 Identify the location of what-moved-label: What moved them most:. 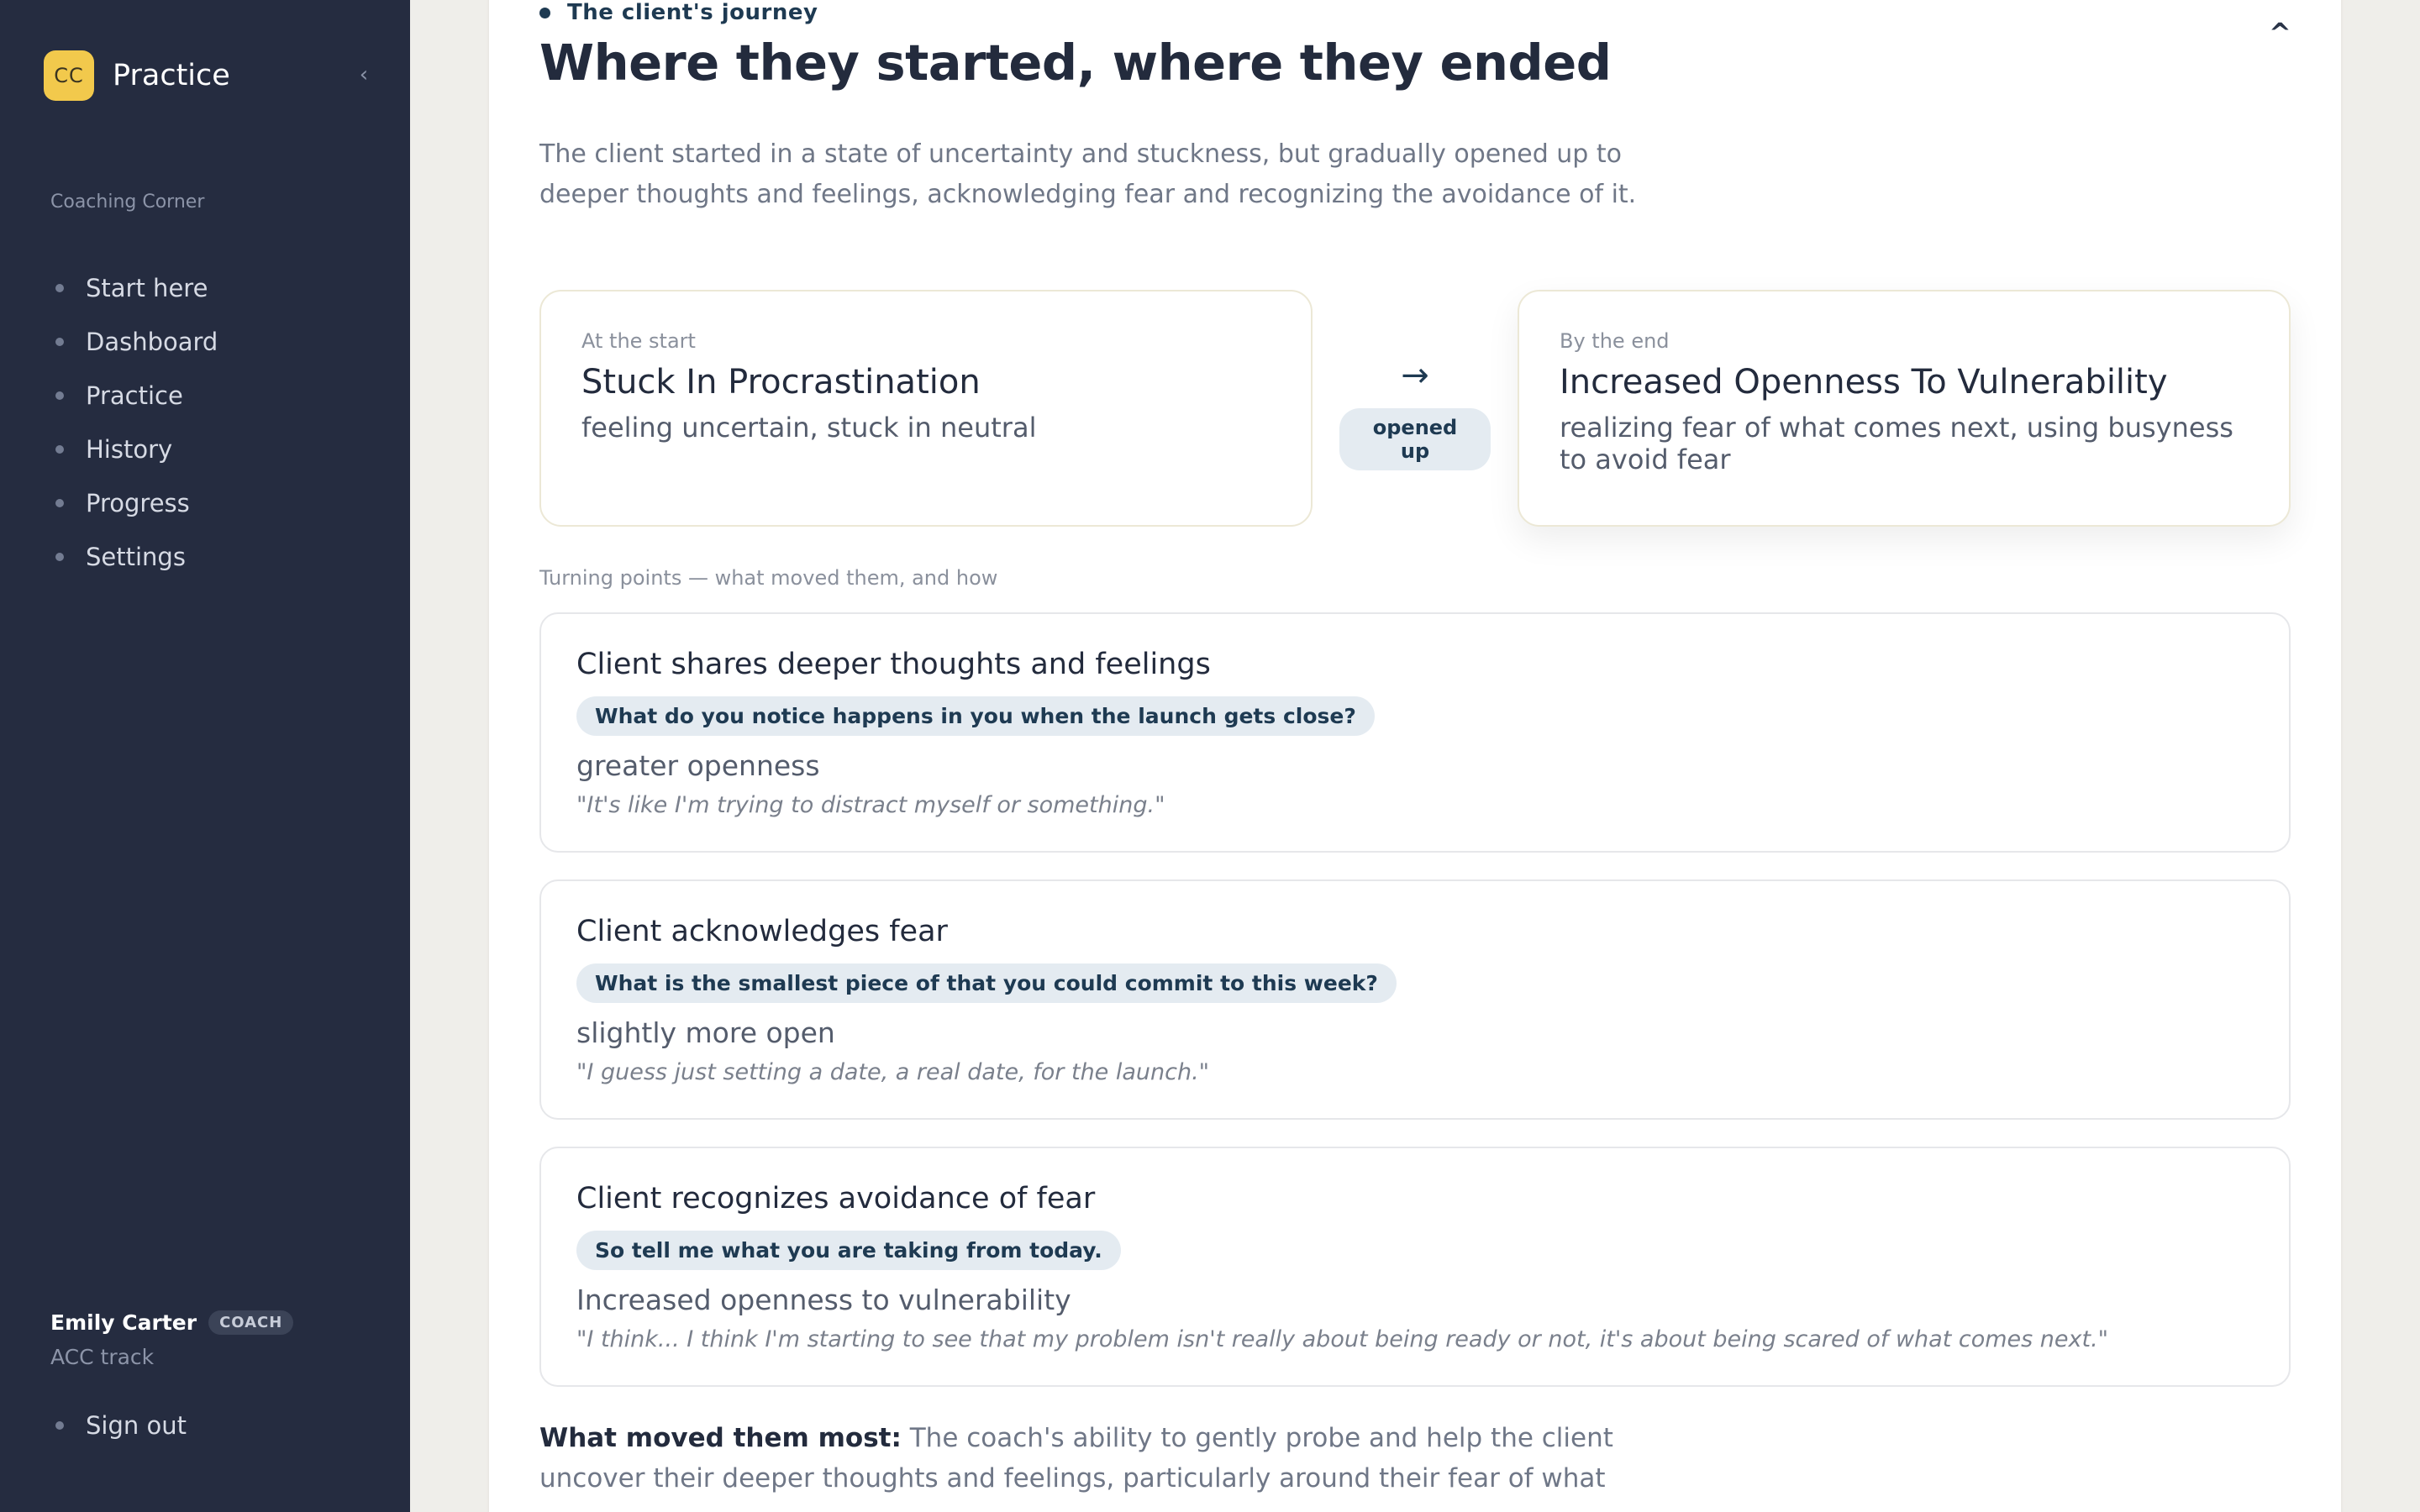
(720, 1438).